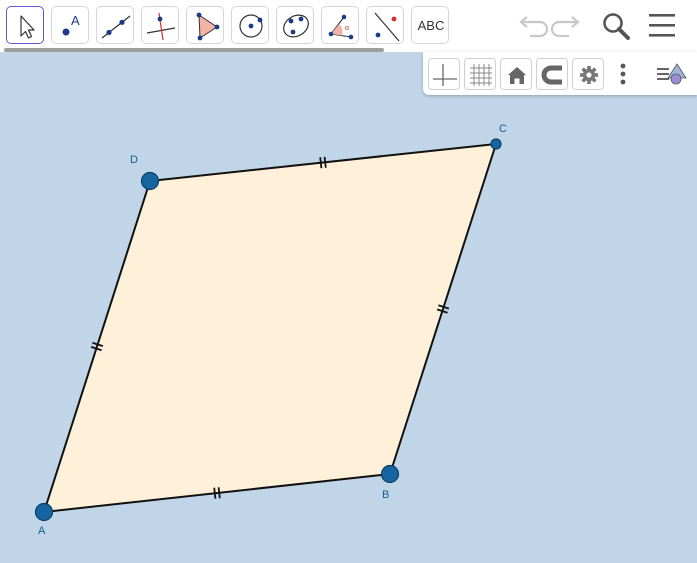 Image resolution: width=697 pixels, height=563 pixels. I want to click on point-c, so click(496, 144).